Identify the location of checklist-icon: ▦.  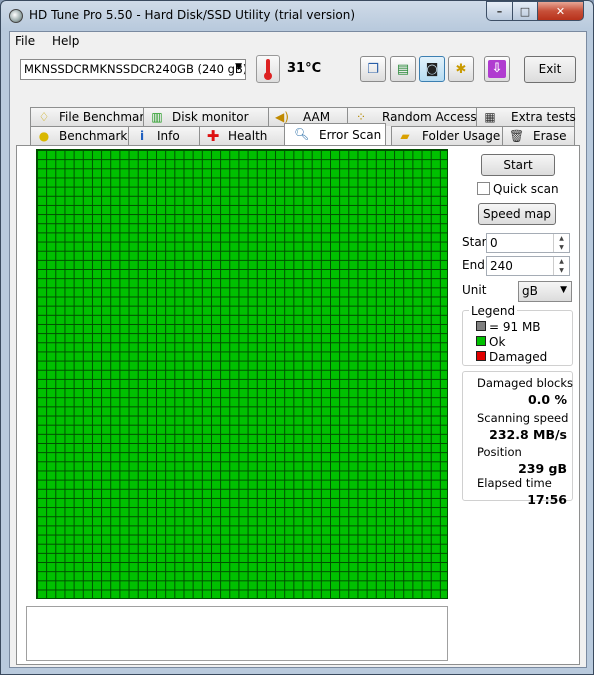
(490, 117).